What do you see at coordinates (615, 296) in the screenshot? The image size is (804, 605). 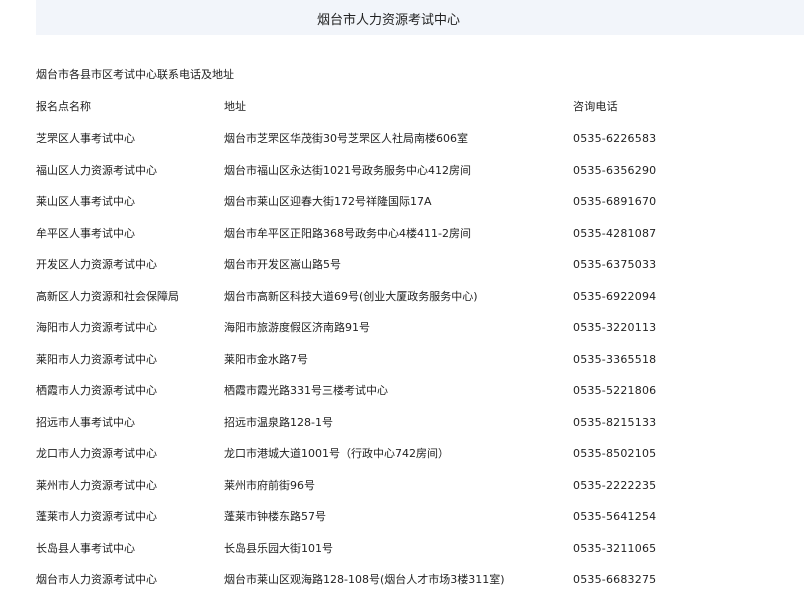 I see `office-phone: 0535-6922094` at bounding box center [615, 296].